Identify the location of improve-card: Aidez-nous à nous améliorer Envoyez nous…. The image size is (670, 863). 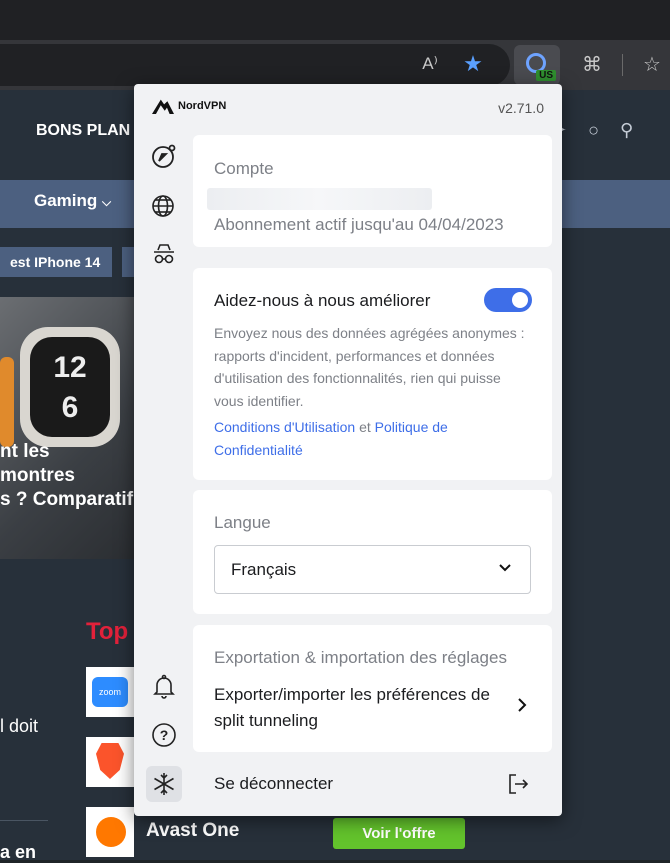
(372, 374).